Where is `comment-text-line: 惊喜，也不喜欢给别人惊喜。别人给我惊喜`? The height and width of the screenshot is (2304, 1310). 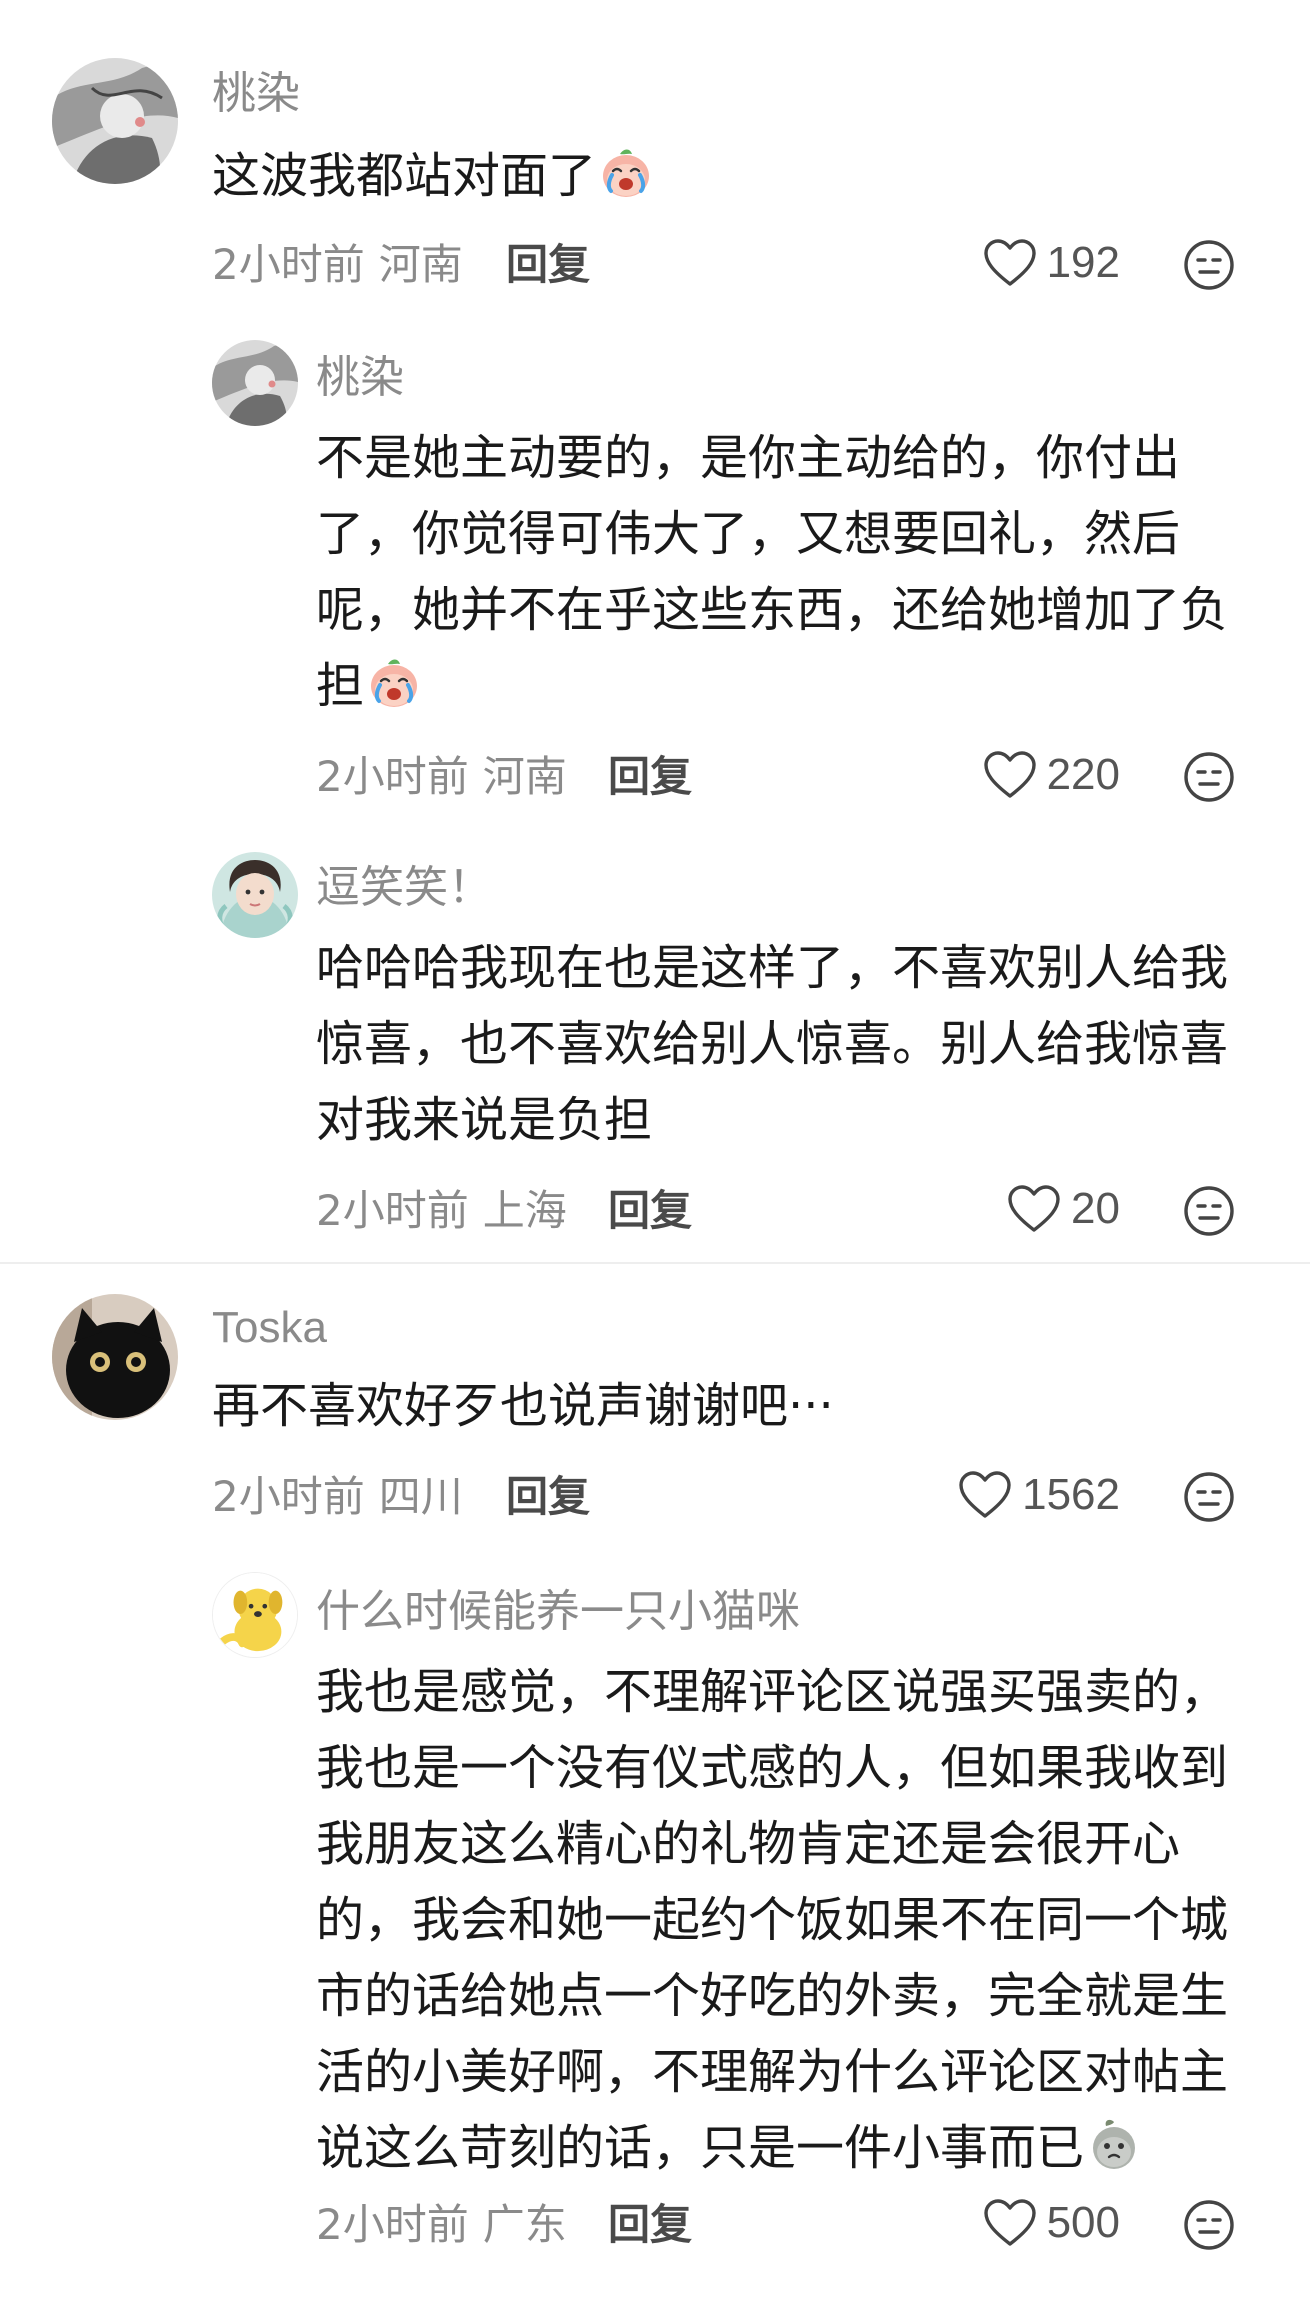 comment-text-line: 惊喜，也不喜欢给别人惊喜。别人给我惊喜 is located at coordinates (772, 1044).